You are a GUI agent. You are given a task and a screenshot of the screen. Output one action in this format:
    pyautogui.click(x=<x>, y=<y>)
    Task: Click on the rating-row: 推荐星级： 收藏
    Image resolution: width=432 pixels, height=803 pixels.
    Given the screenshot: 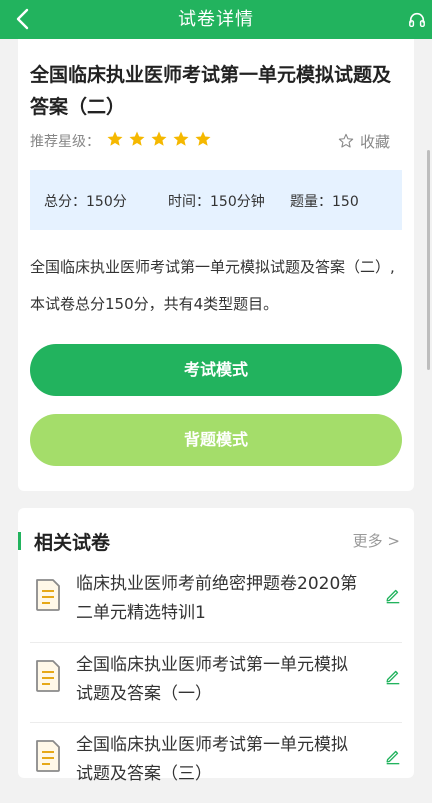 What is the action you would take?
    pyautogui.click(x=216, y=141)
    